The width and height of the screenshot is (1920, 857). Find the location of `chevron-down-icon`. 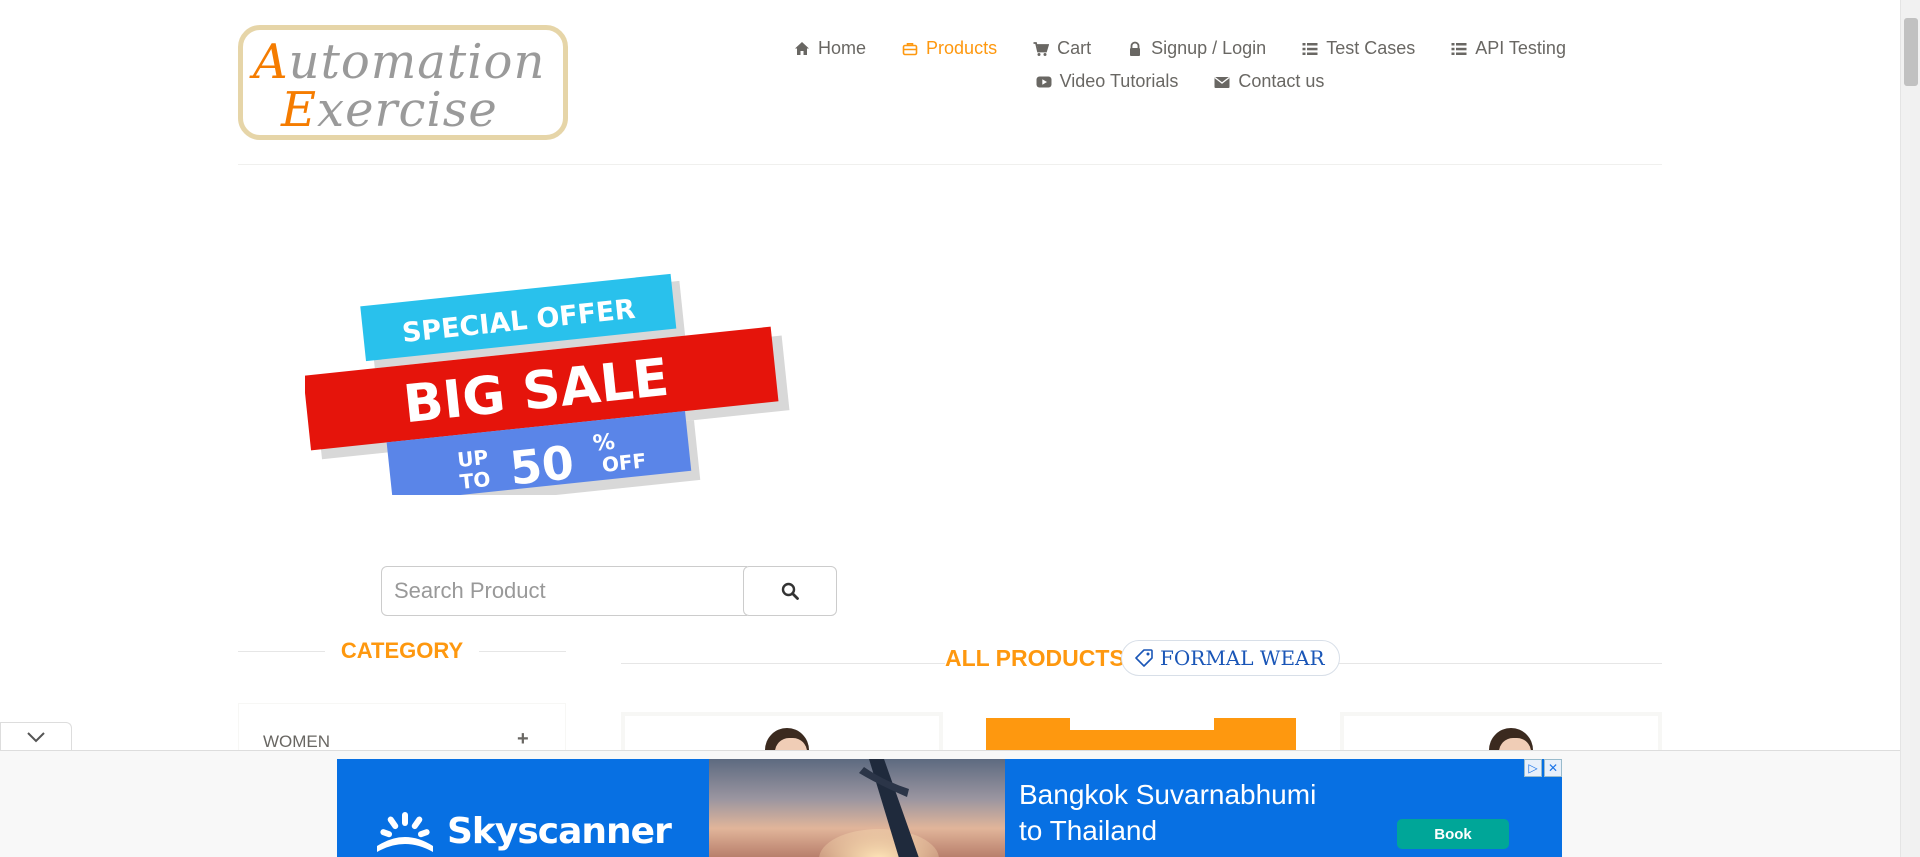

chevron-down-icon is located at coordinates (36, 736).